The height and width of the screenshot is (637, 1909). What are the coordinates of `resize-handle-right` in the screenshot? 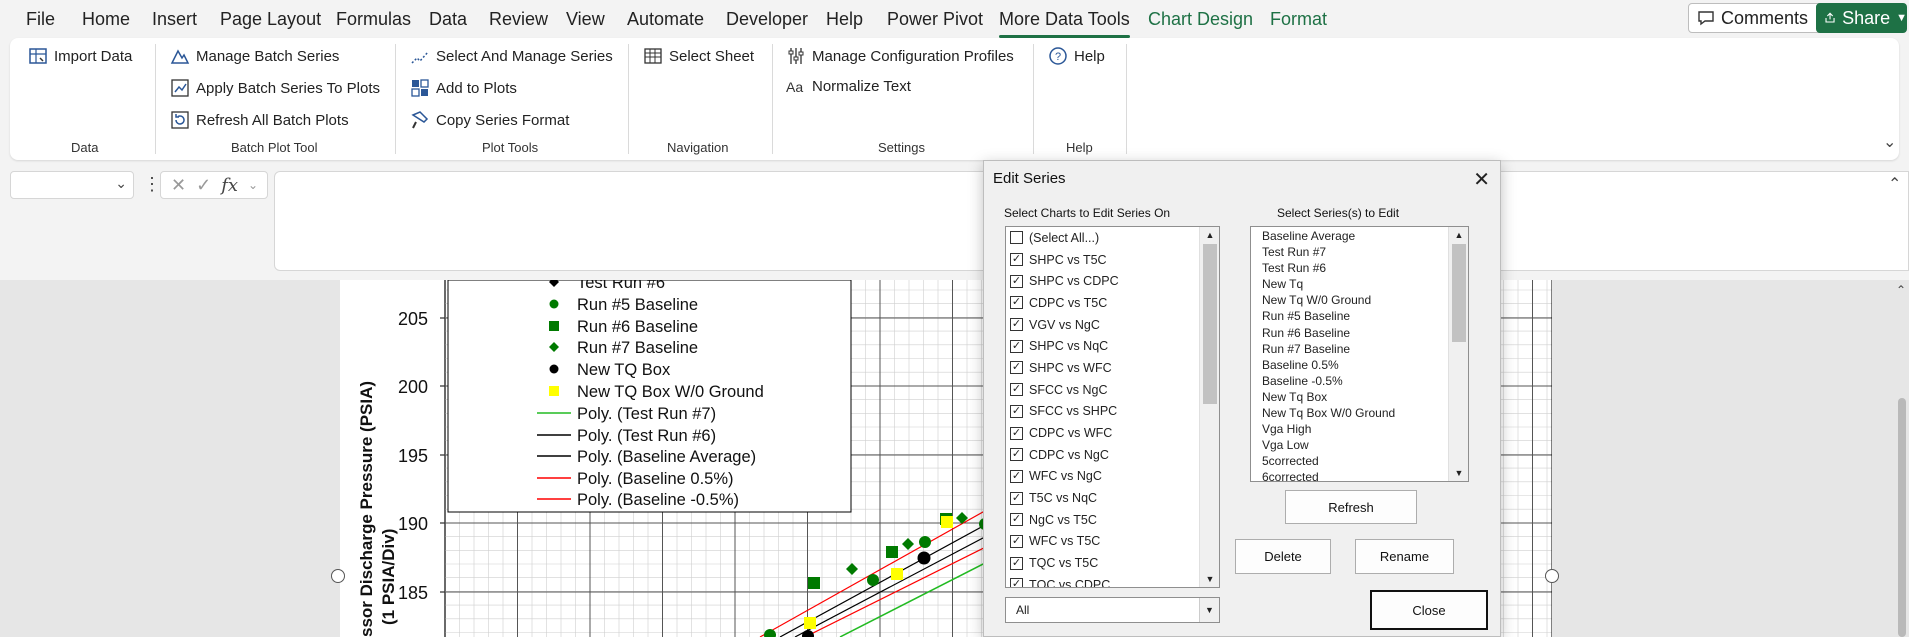 It's located at (1552, 576).